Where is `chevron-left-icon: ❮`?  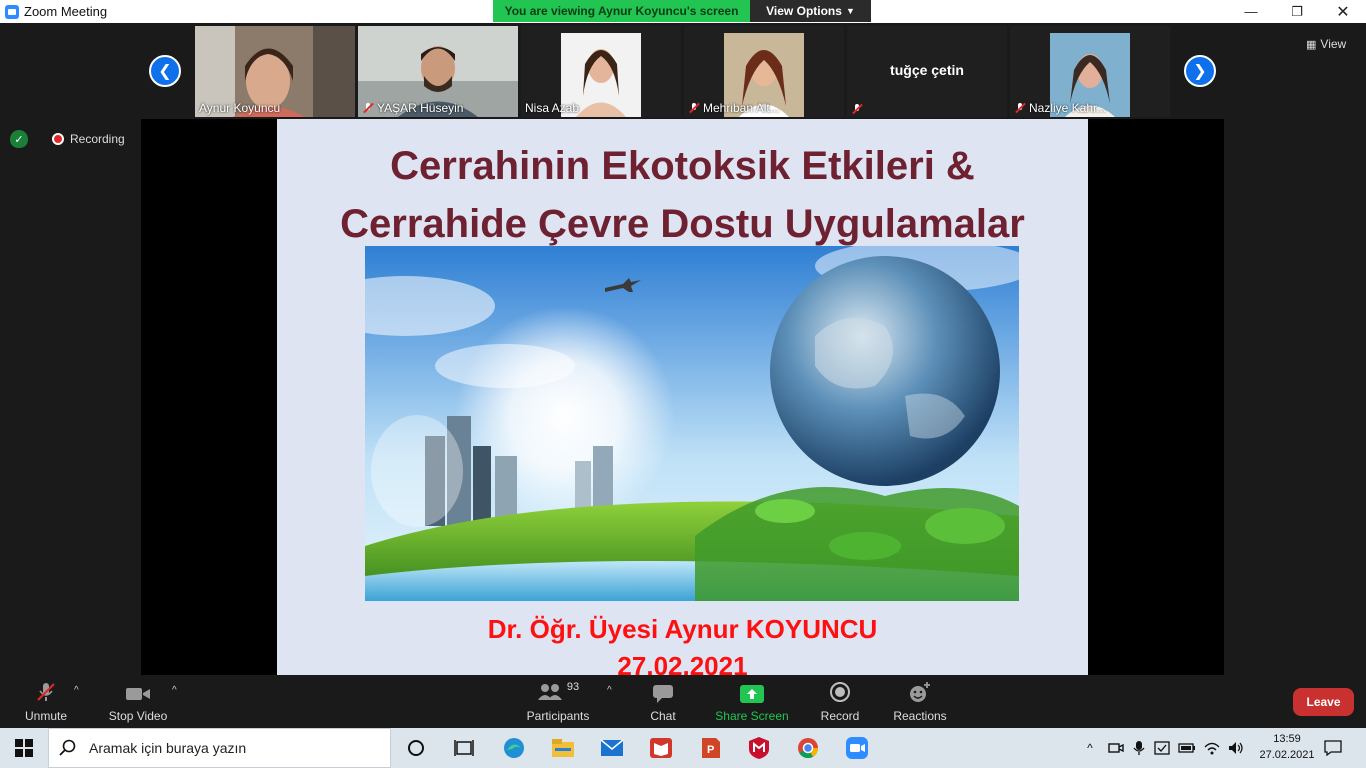 chevron-left-icon: ❮ is located at coordinates (165, 71).